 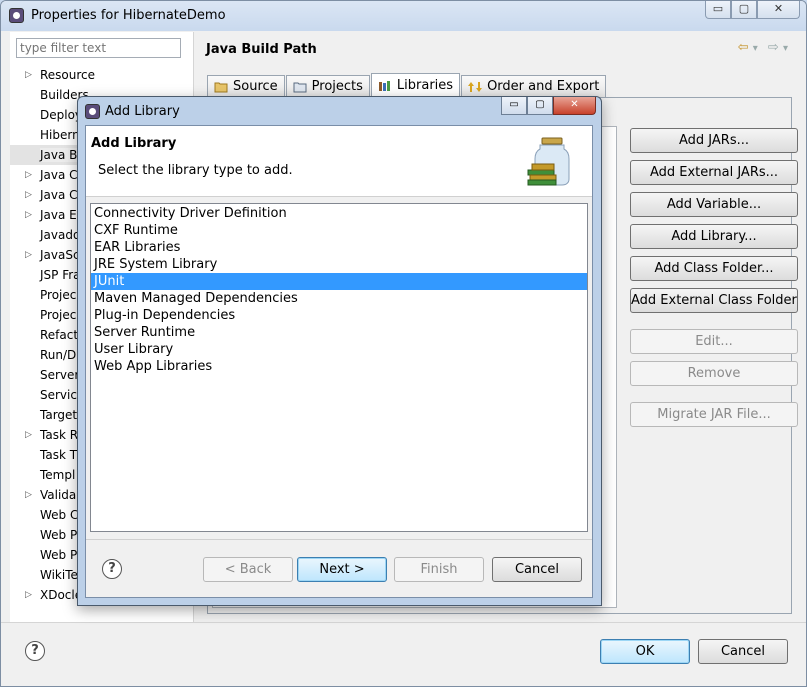 What do you see at coordinates (59, 575) in the screenshot?
I see `tree-item-label: WikiTe` at bounding box center [59, 575].